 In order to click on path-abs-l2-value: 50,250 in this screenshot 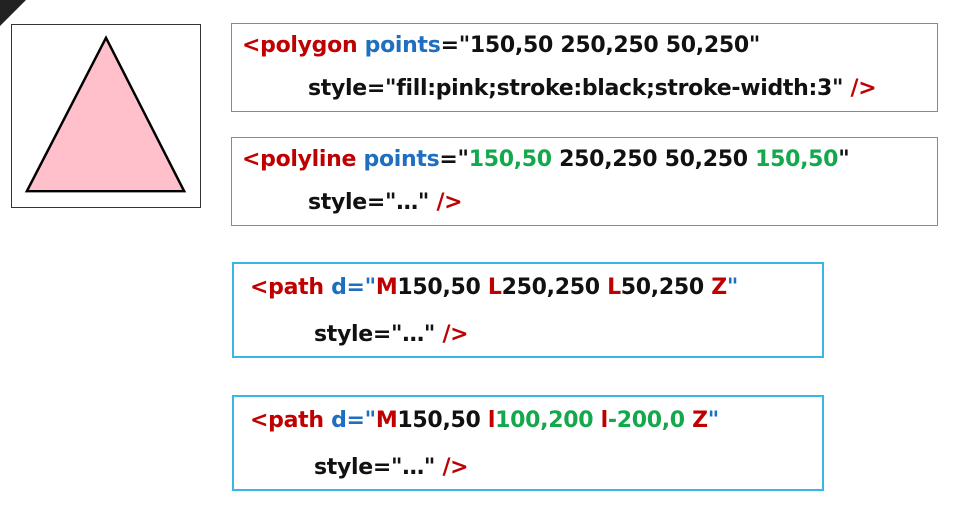, I will do `click(666, 287)`.